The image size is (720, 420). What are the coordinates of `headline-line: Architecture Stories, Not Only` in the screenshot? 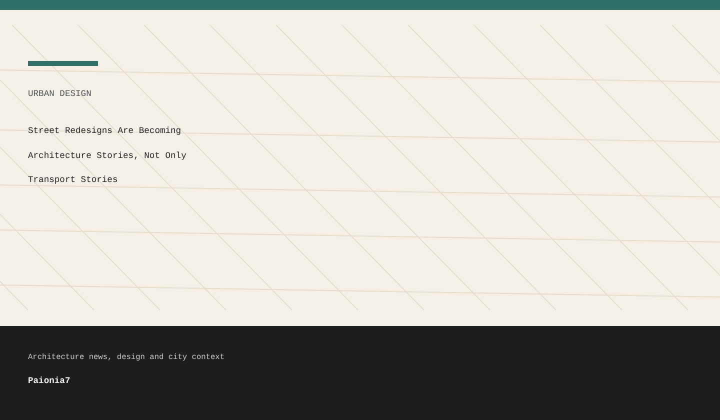 It's located at (108, 156).